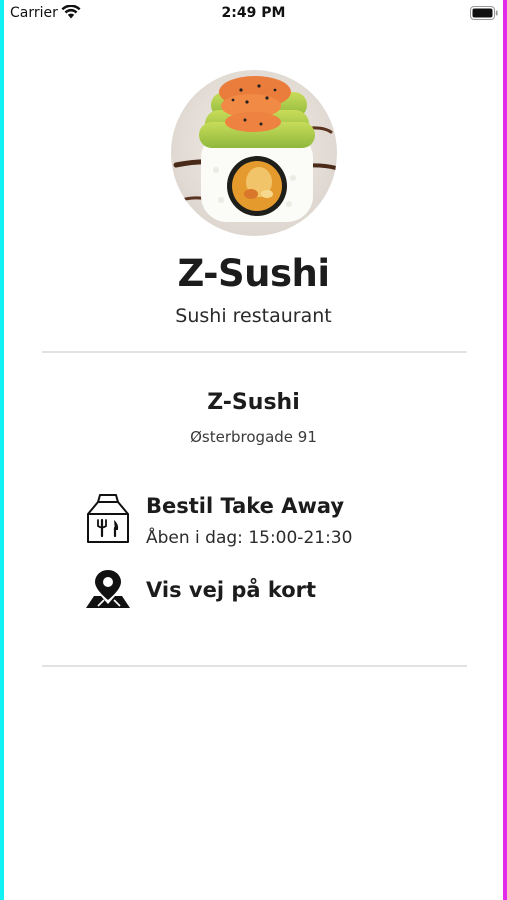  I want to click on divider-top, so click(254, 352).